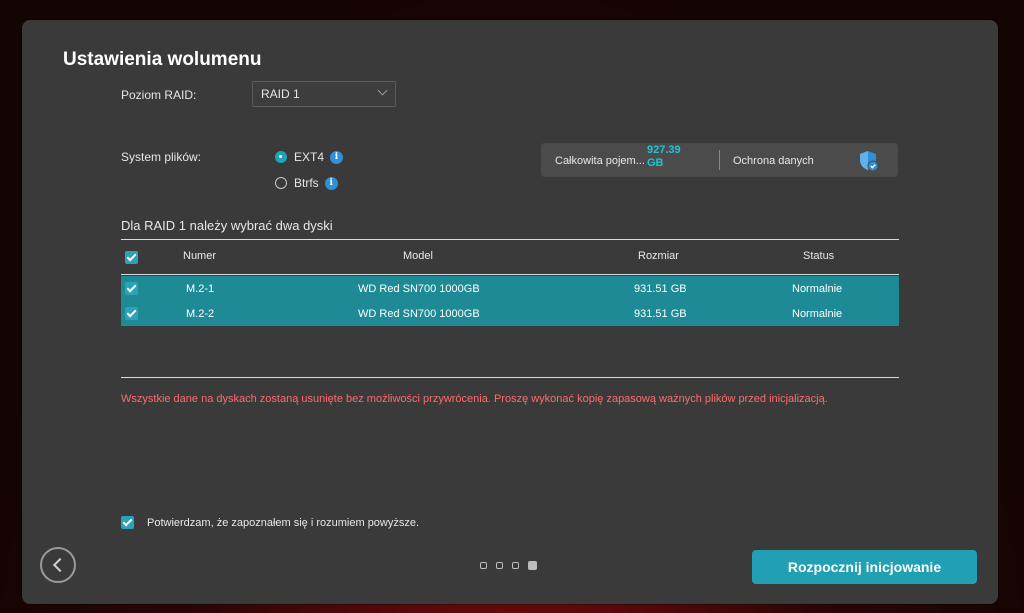 The image size is (1024, 613). Describe the element at coordinates (200, 256) in the screenshot. I see `column-header-number: Numer` at that location.